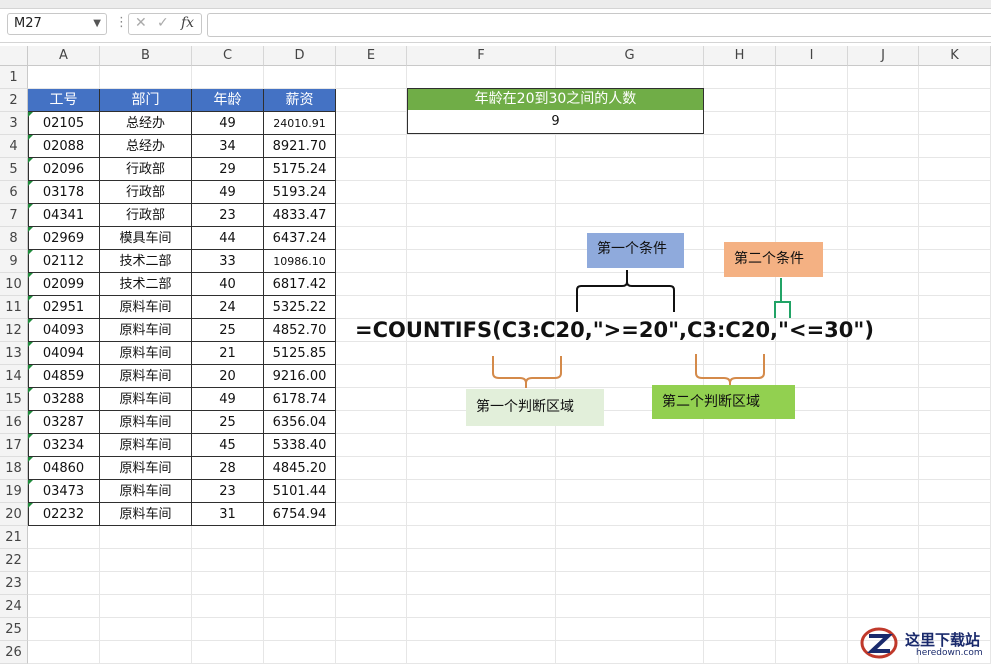  I want to click on watermark-url: heredown.com, so click(949, 653).